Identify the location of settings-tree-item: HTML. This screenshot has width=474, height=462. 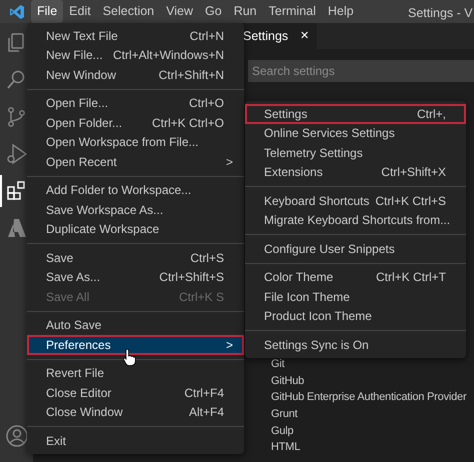
(372, 447).